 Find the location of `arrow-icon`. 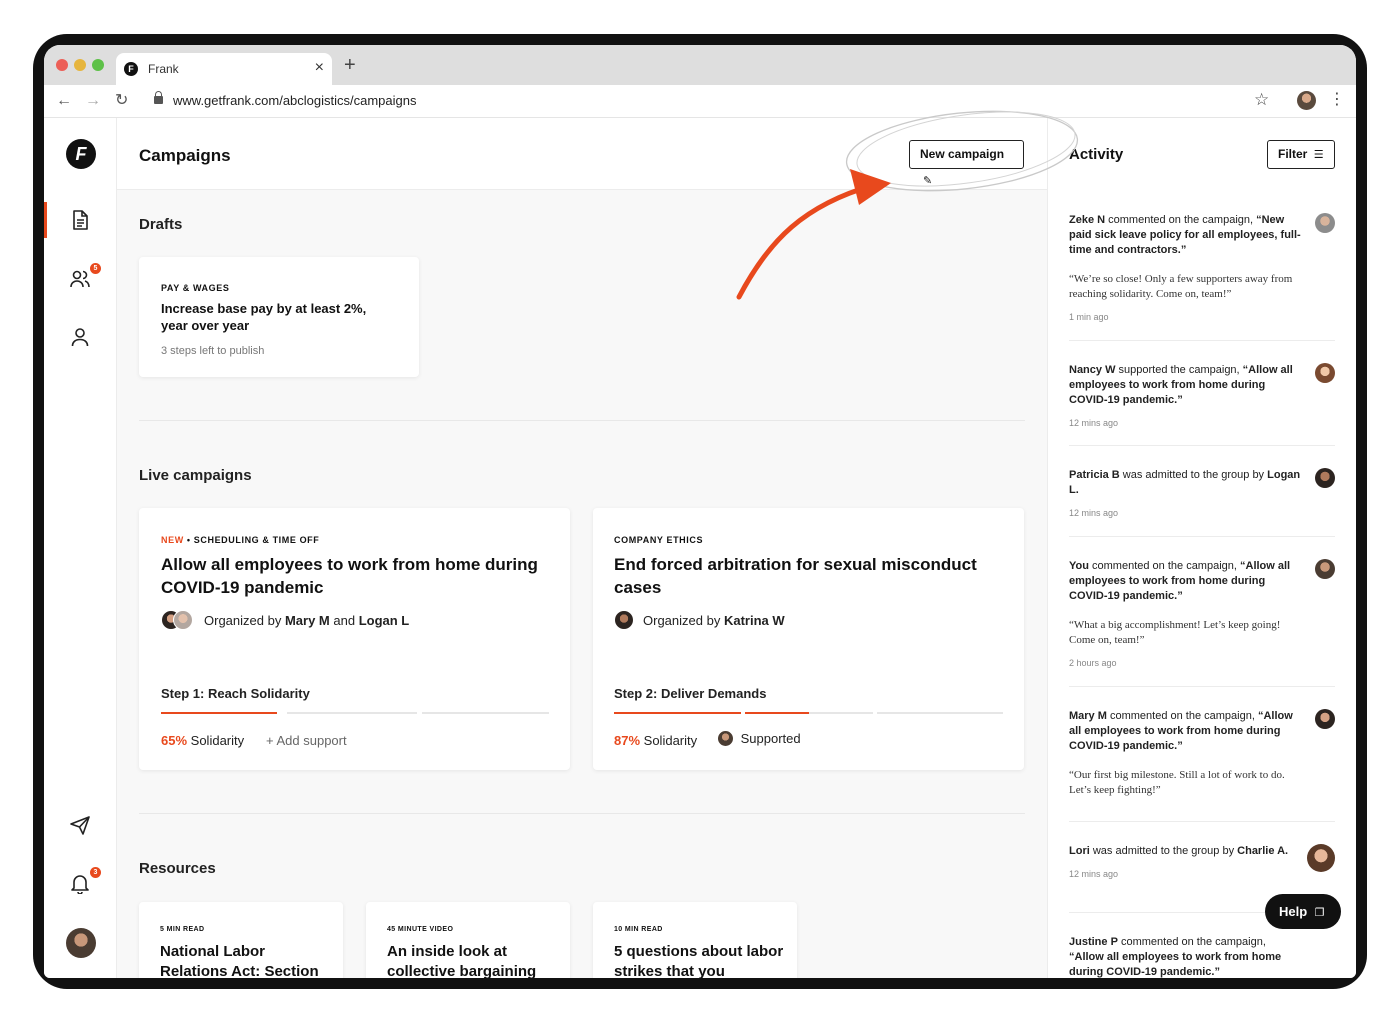

arrow-icon is located at coordinates (806, 241).